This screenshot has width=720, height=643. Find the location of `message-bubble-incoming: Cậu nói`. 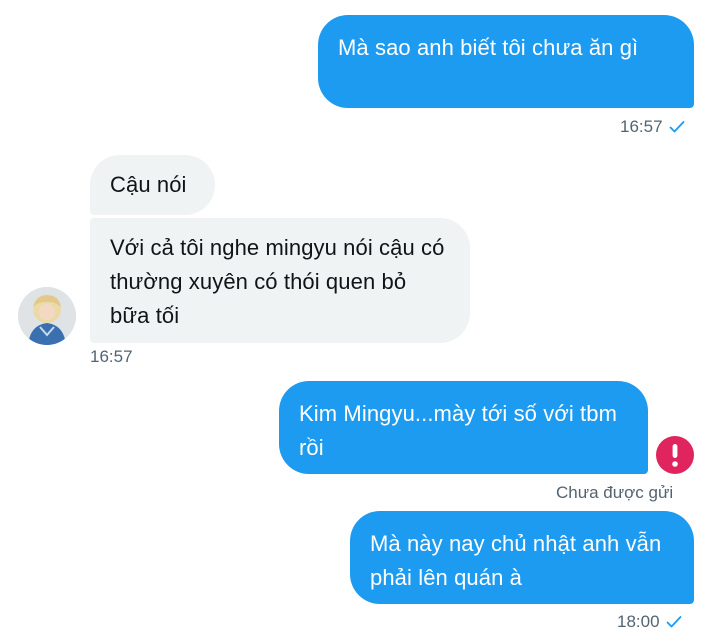

message-bubble-incoming: Cậu nói is located at coordinates (152, 185).